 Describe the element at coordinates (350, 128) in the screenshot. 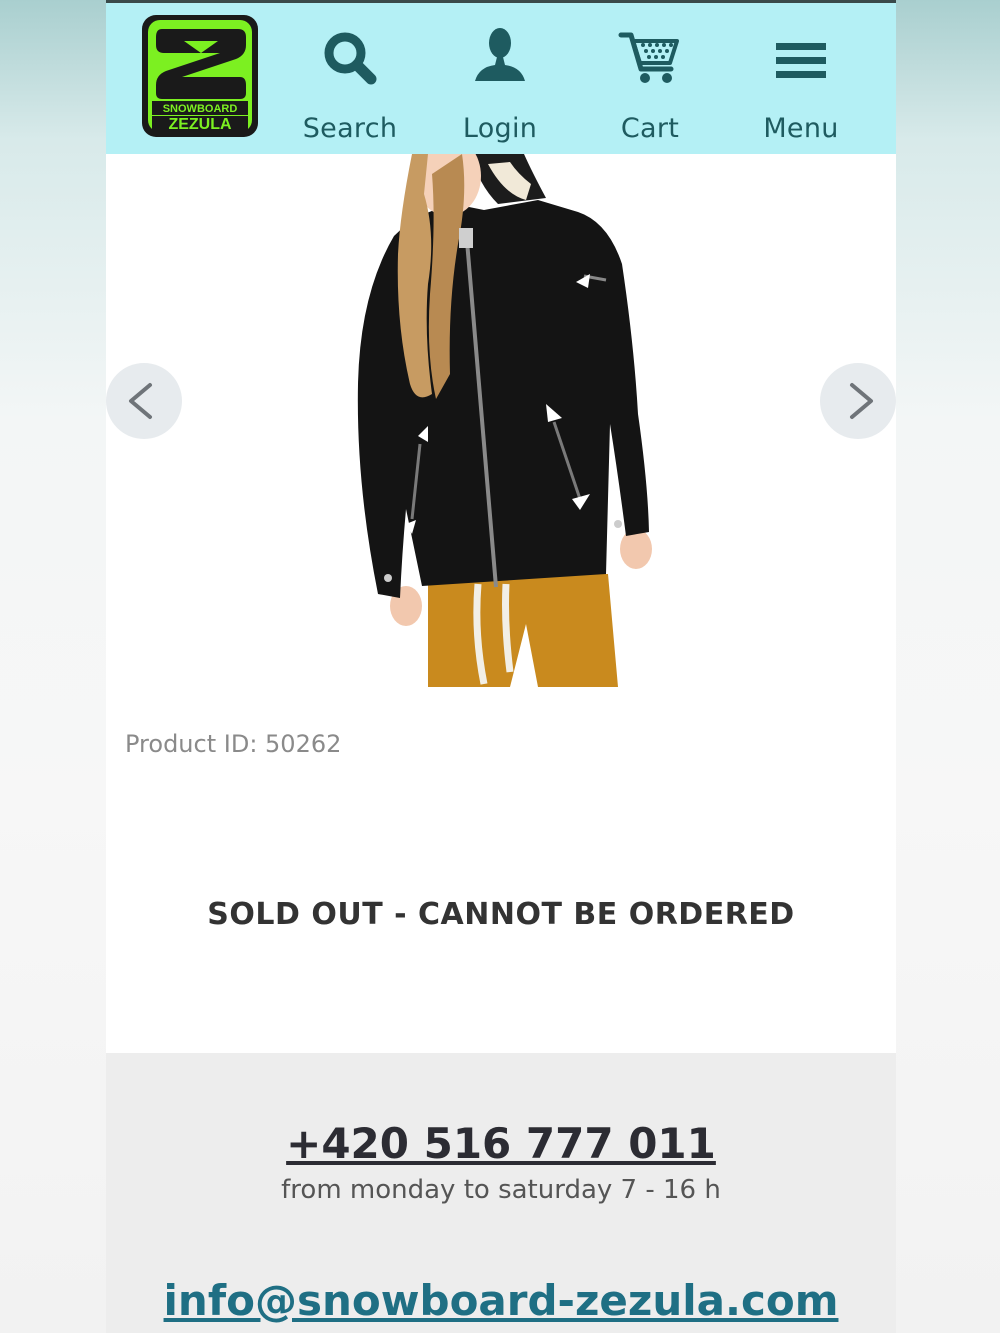

I see `nav-search-label: Search` at that location.